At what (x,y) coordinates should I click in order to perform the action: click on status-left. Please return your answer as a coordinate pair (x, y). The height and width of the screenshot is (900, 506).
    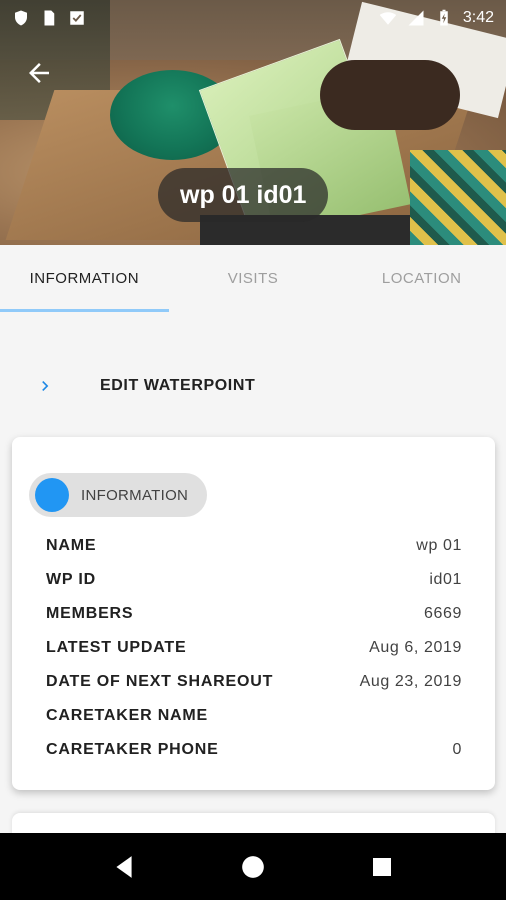
    Looking at the image, I should click on (49, 18).